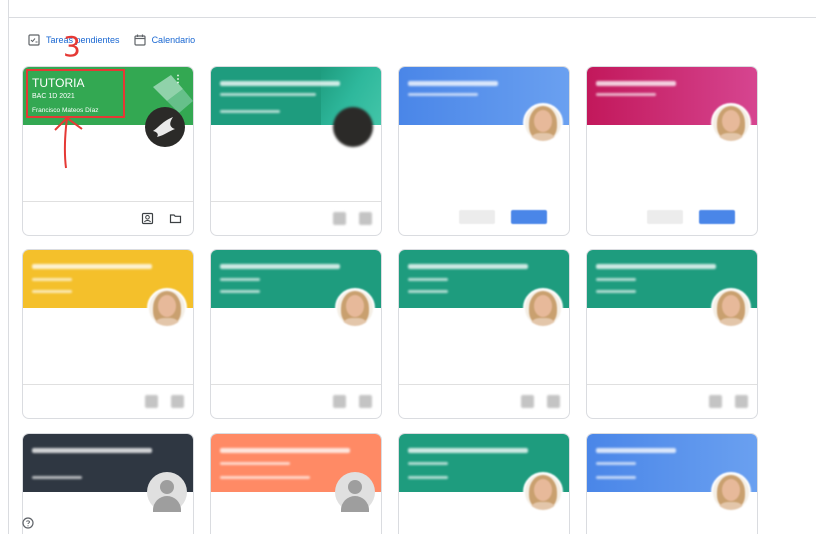 The height and width of the screenshot is (534, 816). What do you see at coordinates (28, 523) in the screenshot?
I see `help-icon` at bounding box center [28, 523].